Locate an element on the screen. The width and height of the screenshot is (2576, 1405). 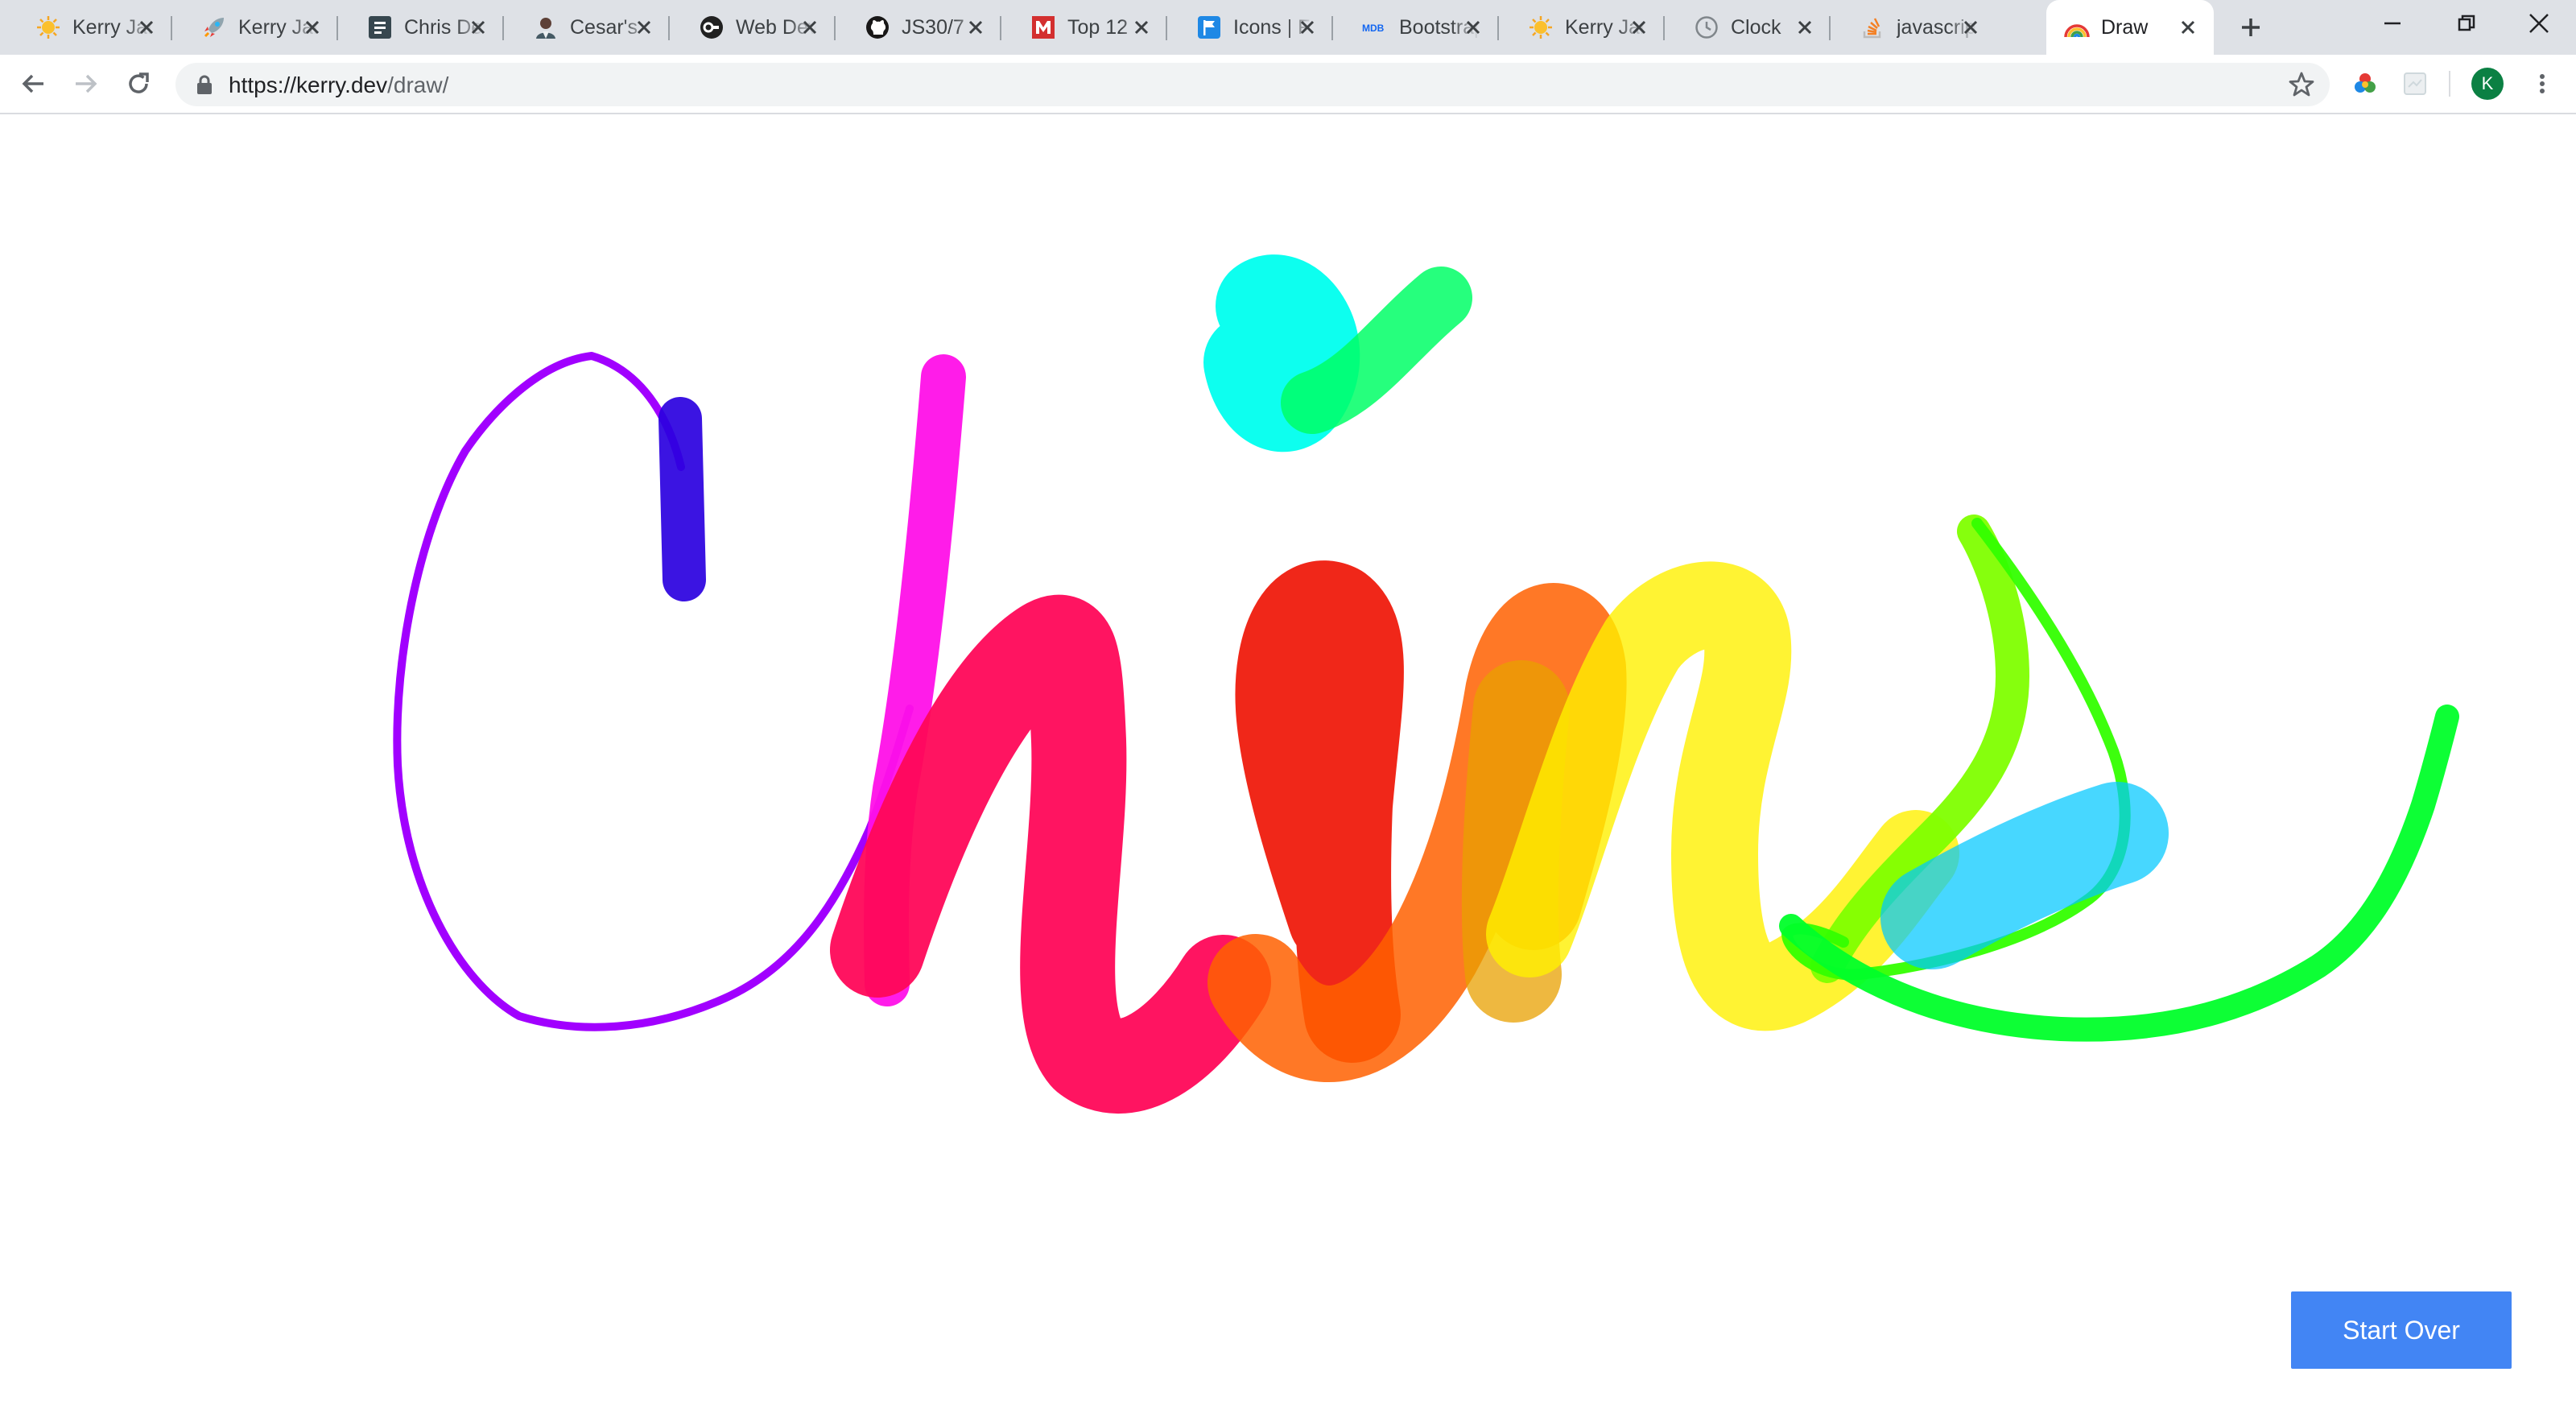
url-text: https://kerry.dev/draw/ is located at coordinates (338, 85).